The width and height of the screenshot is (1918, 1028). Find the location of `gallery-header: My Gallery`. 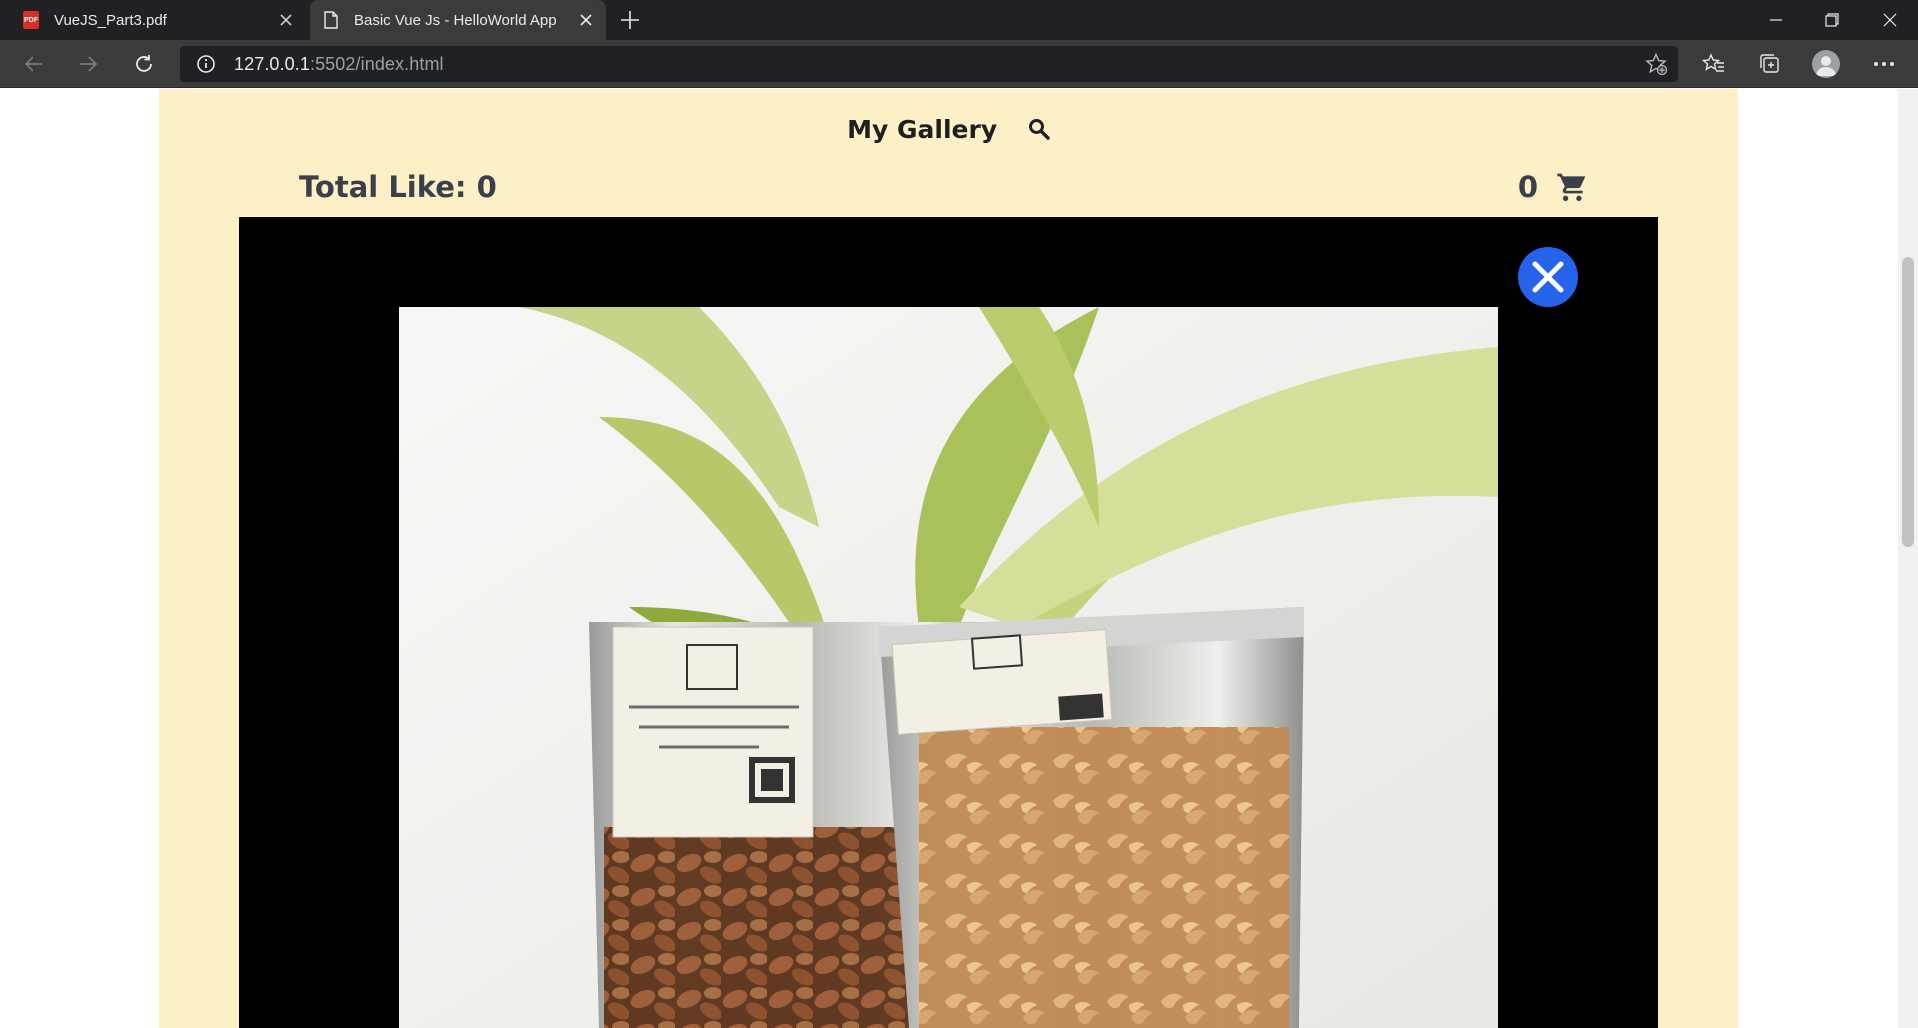

gallery-header: My Gallery is located at coordinates (948, 128).